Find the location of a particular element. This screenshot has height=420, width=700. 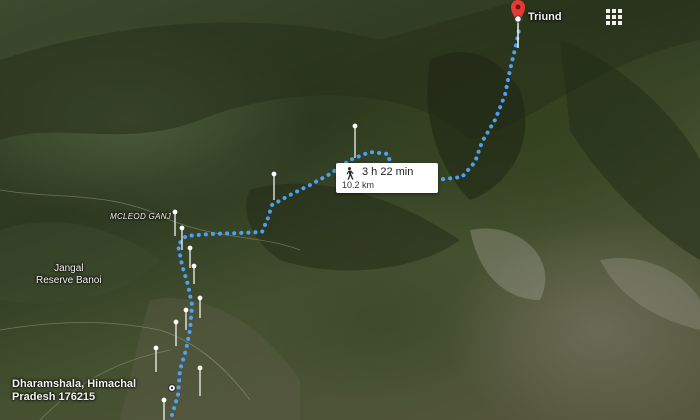

mcleod-ganj-label: MCLEOD GANJ is located at coordinates (141, 216).